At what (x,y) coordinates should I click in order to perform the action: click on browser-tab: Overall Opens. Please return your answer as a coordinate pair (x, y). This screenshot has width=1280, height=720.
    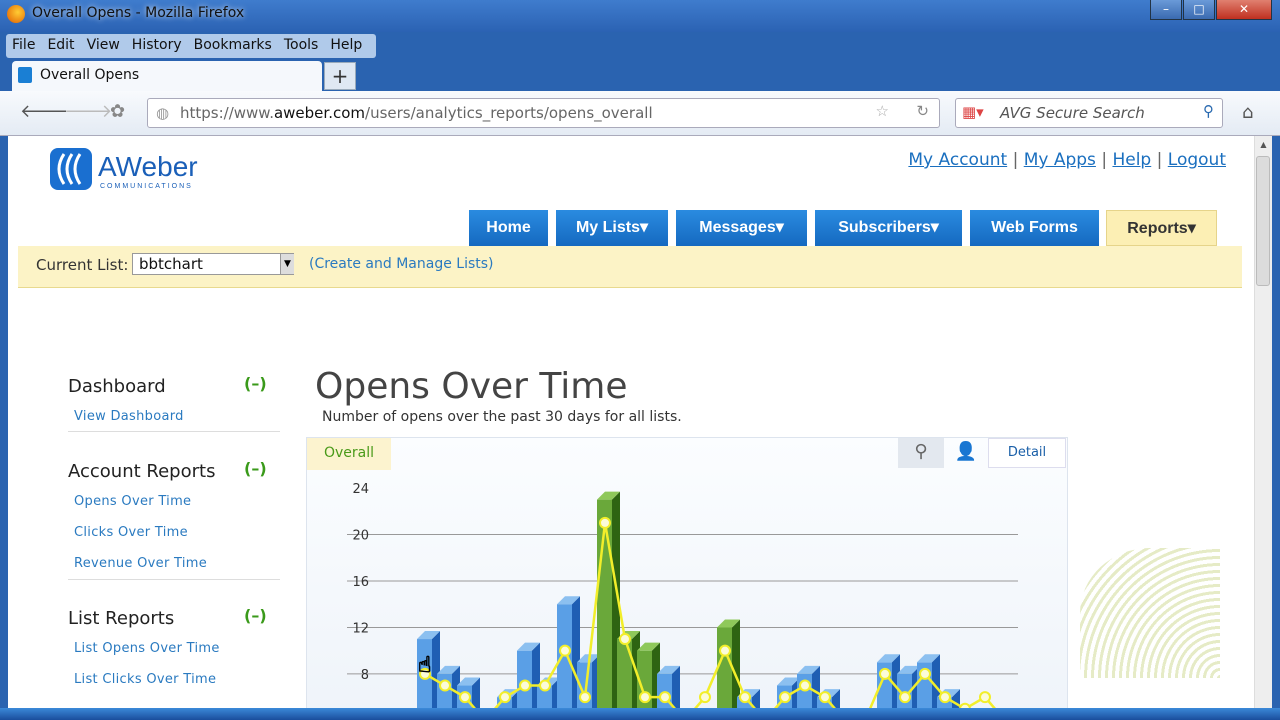
    Looking at the image, I should click on (167, 76).